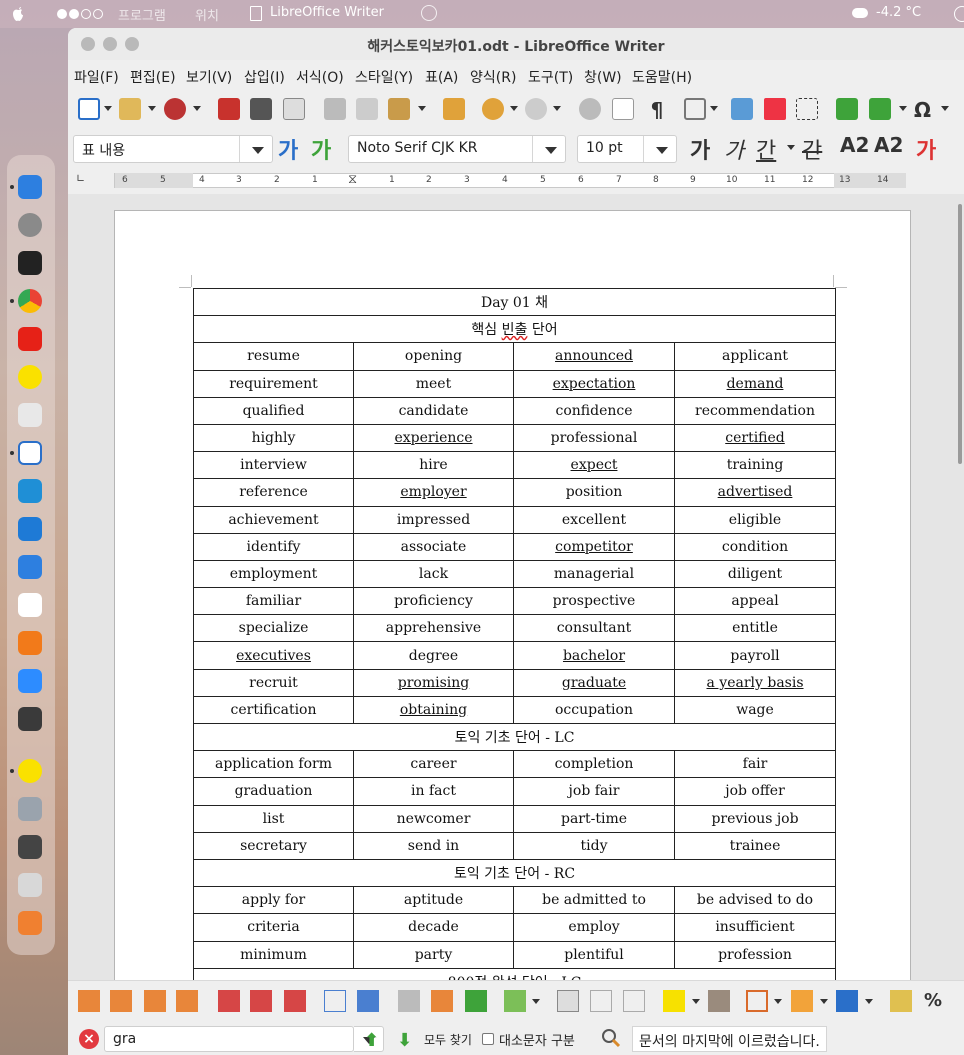  I want to click on clone-format-icon, so click(454, 109).